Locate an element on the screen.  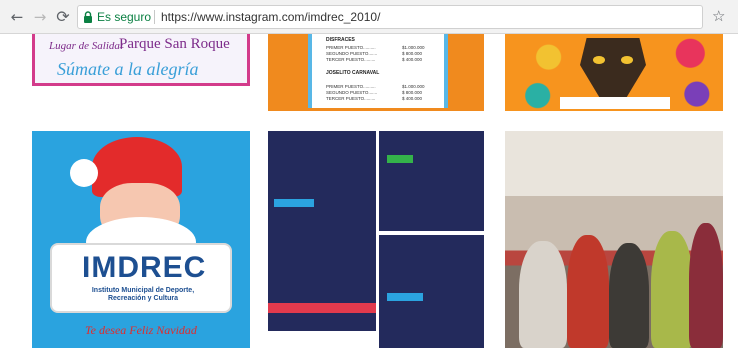
mask-illustration is located at coordinates (613, 68).